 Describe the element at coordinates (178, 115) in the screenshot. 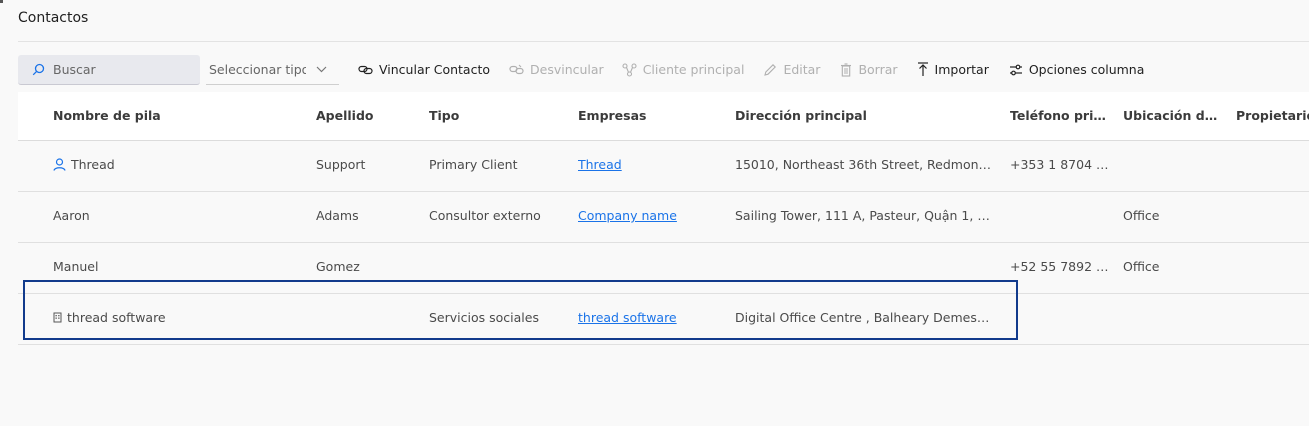

I see `header-first-name: Nombre de pila` at that location.